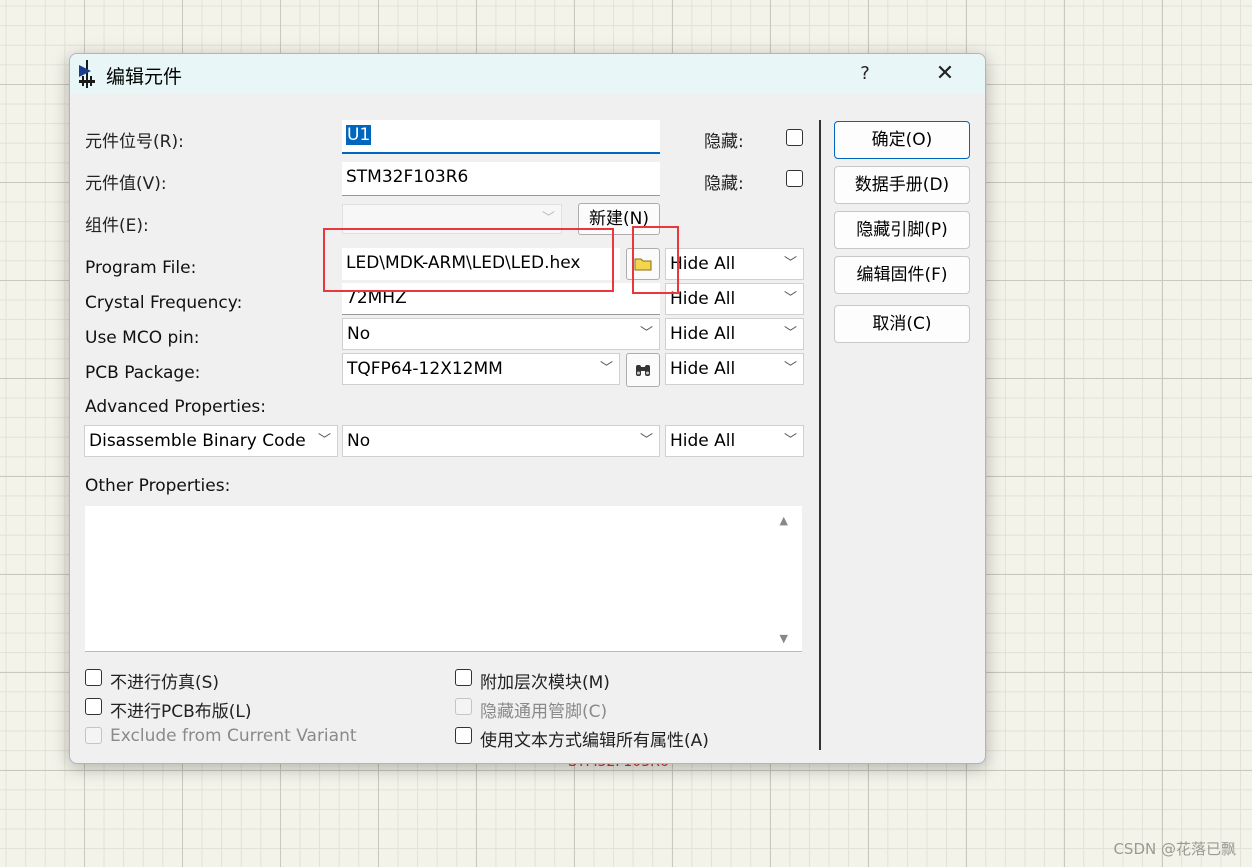 Image resolution: width=1252 pixels, height=867 pixels. I want to click on help-button: ?, so click(865, 74).